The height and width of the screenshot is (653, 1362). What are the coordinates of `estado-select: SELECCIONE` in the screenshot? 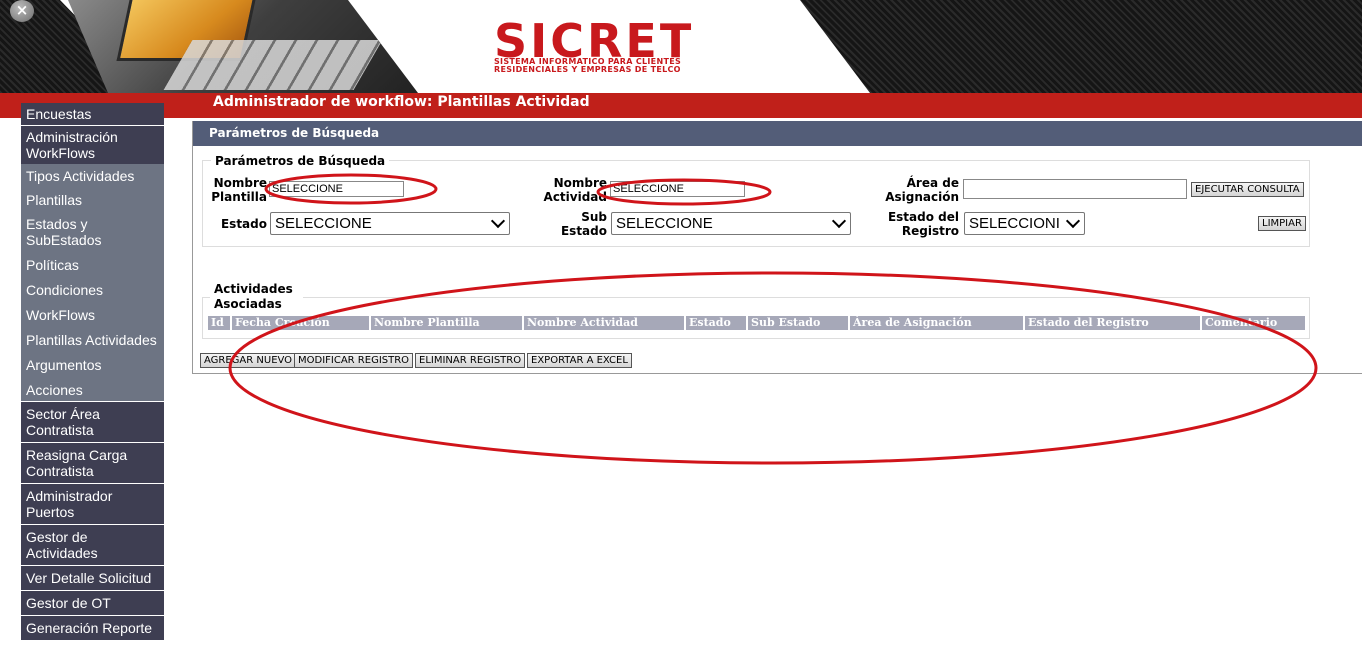 It's located at (390, 223).